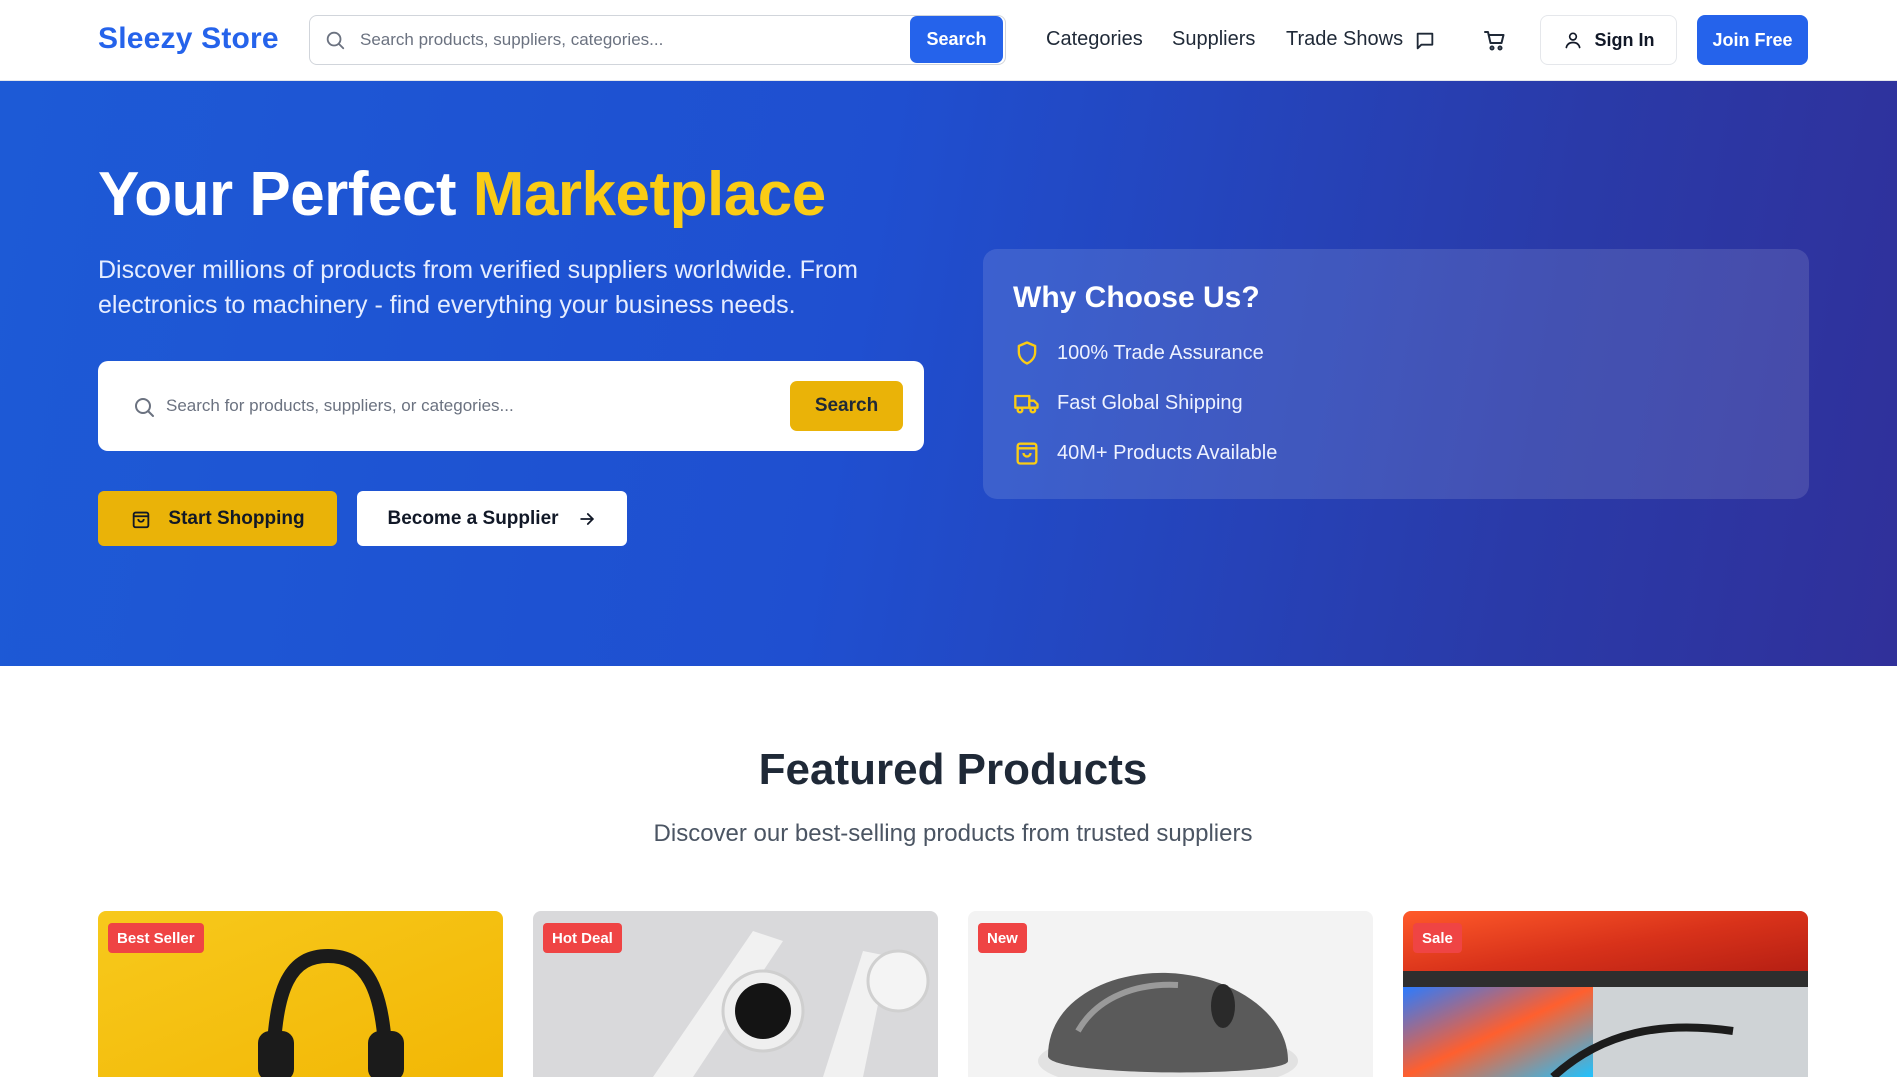  I want to click on join-free-button: Join Free, so click(1752, 40).